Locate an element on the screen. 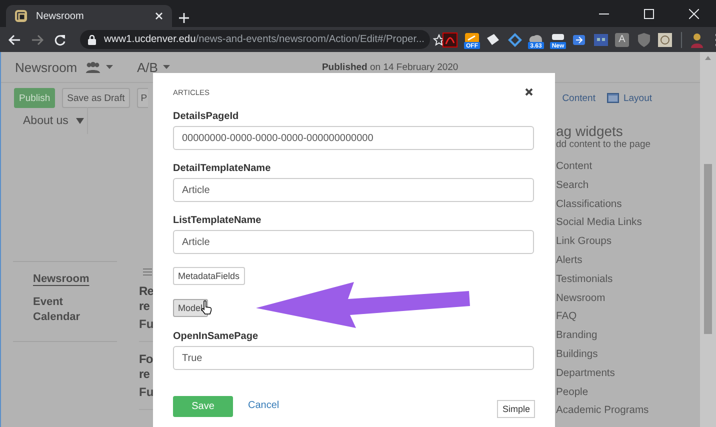 Image resolution: width=716 pixels, height=427 pixels. widget-item: Content is located at coordinates (628, 167).